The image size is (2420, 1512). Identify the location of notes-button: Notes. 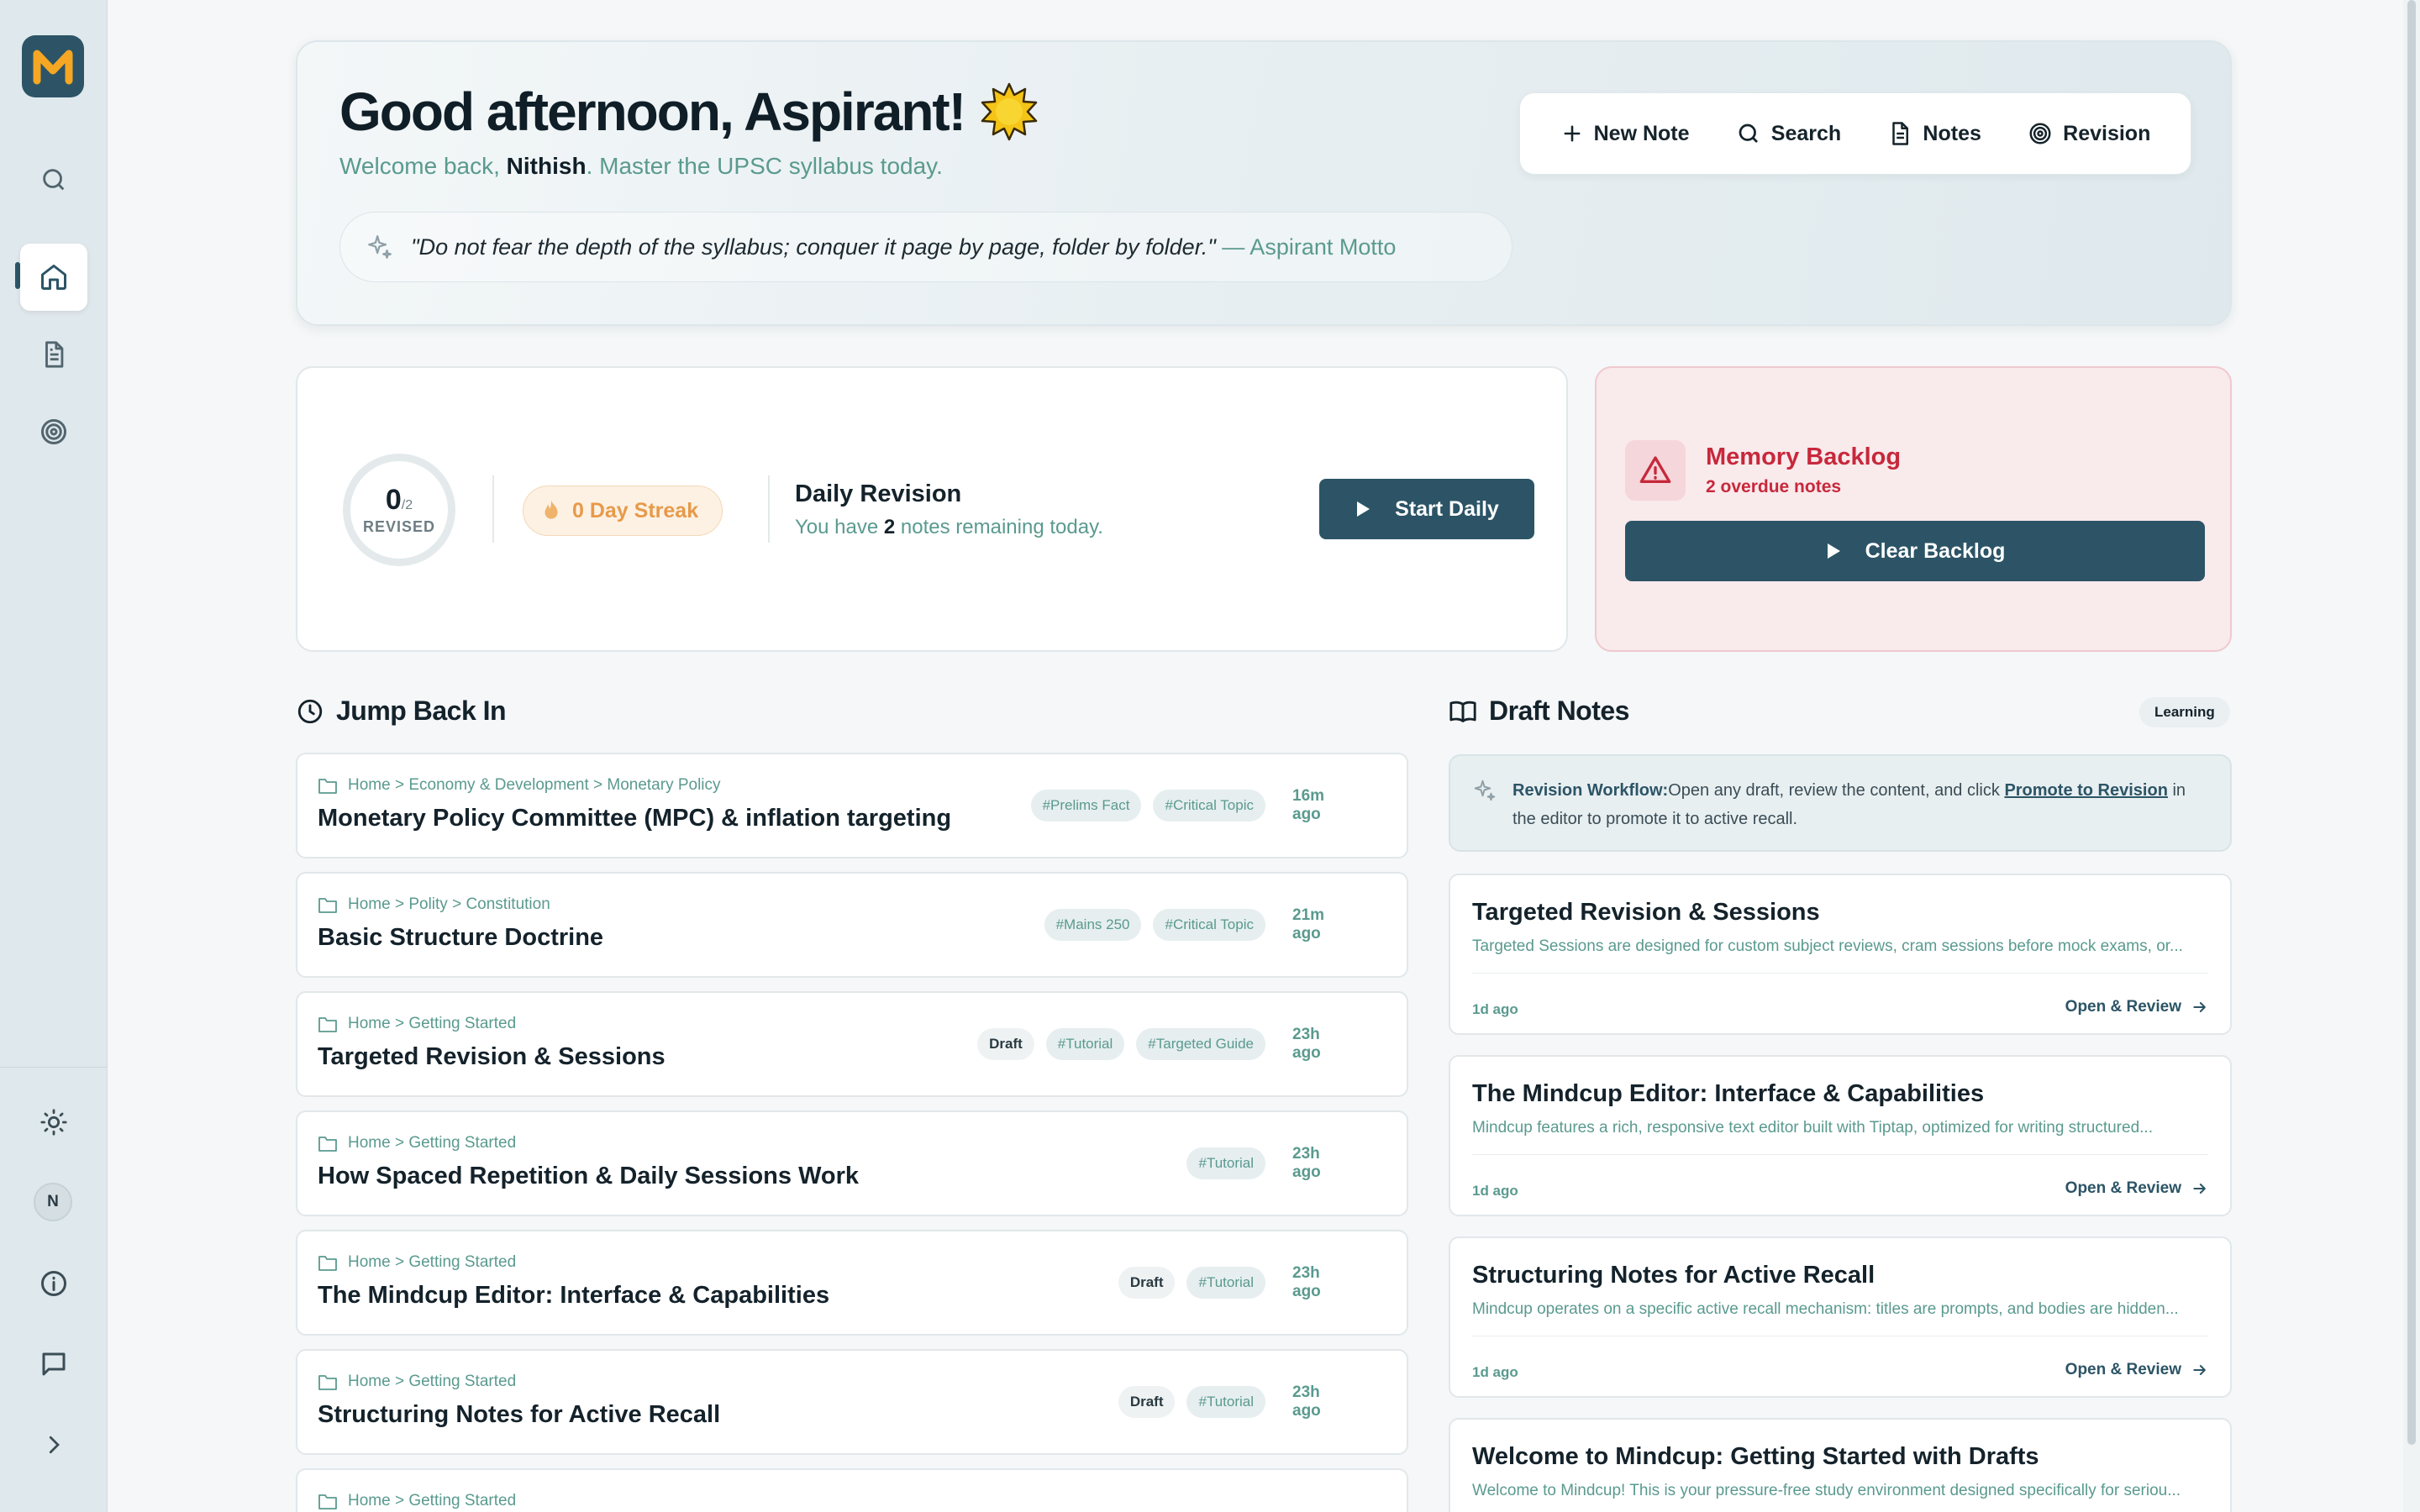
(1934, 133).